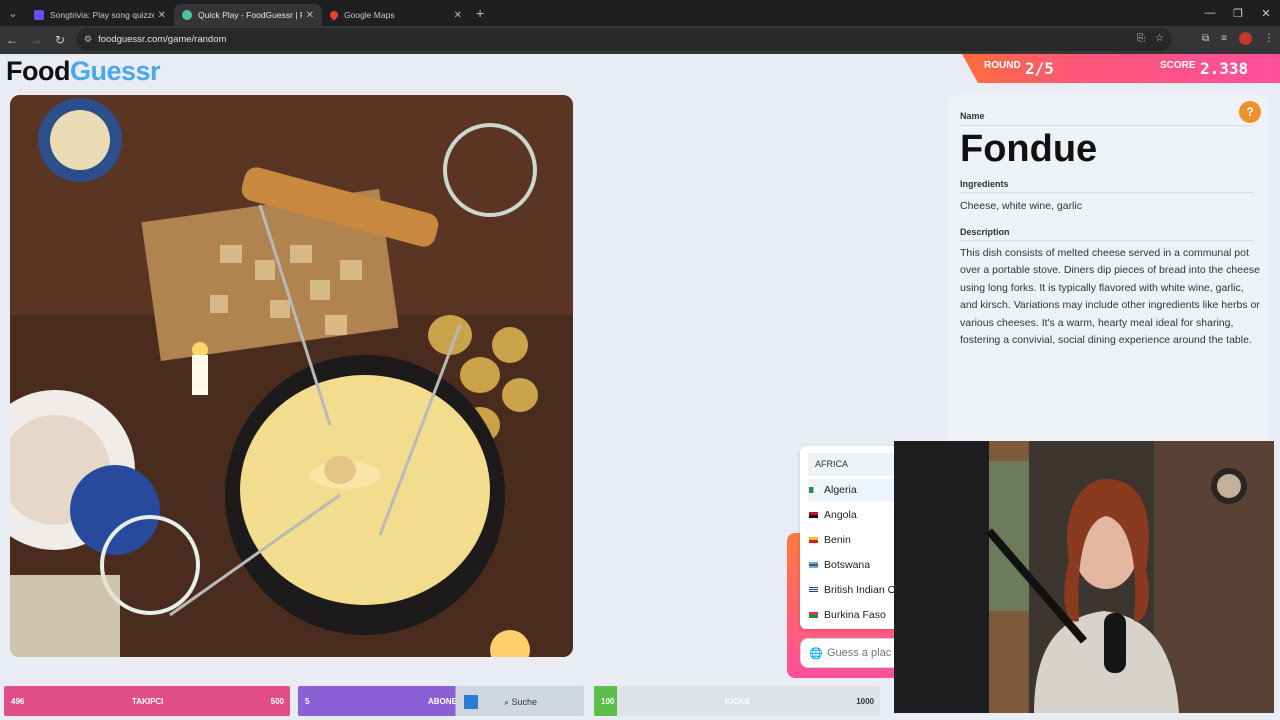 The image size is (1280, 720). What do you see at coordinates (115, 71) in the screenshot?
I see `logo-part-guessr: Guessr` at bounding box center [115, 71].